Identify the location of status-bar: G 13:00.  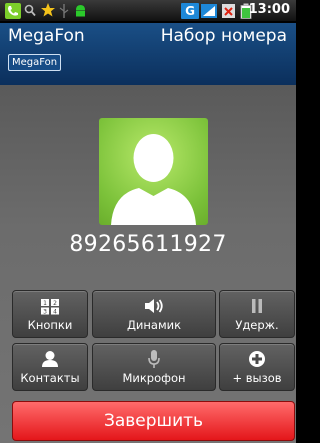
(148, 11).